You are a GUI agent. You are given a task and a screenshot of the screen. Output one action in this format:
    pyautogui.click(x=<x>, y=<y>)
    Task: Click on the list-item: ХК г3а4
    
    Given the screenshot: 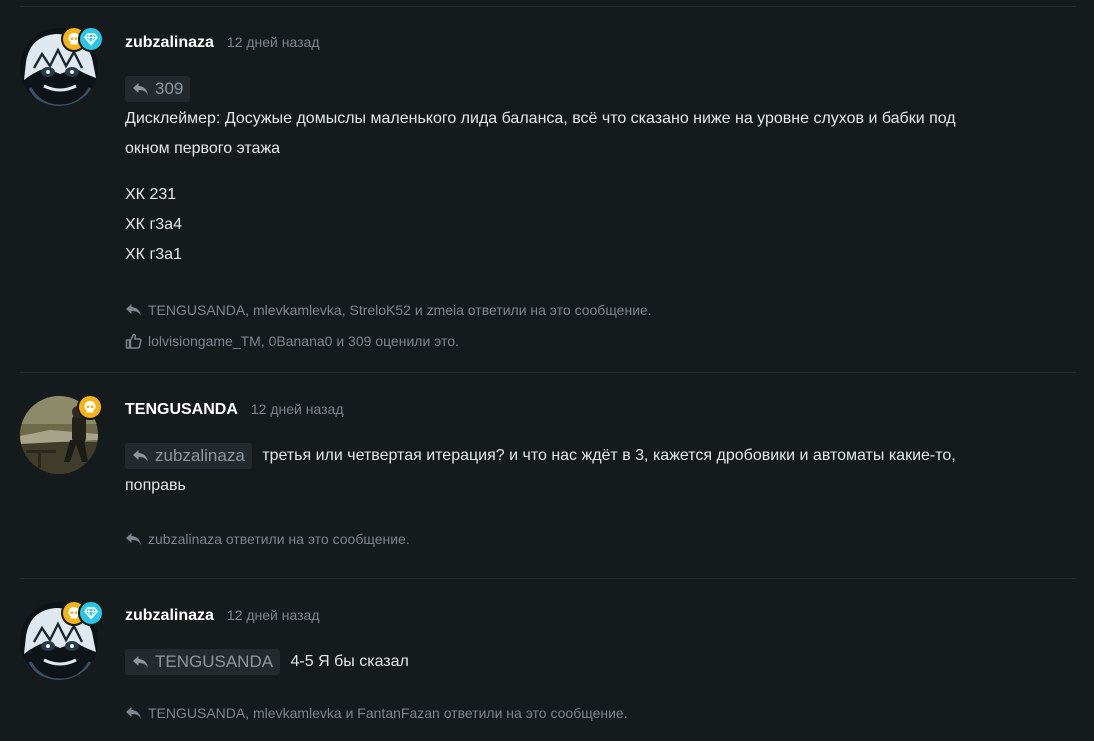 What is the action you would take?
    pyautogui.click(x=153, y=224)
    